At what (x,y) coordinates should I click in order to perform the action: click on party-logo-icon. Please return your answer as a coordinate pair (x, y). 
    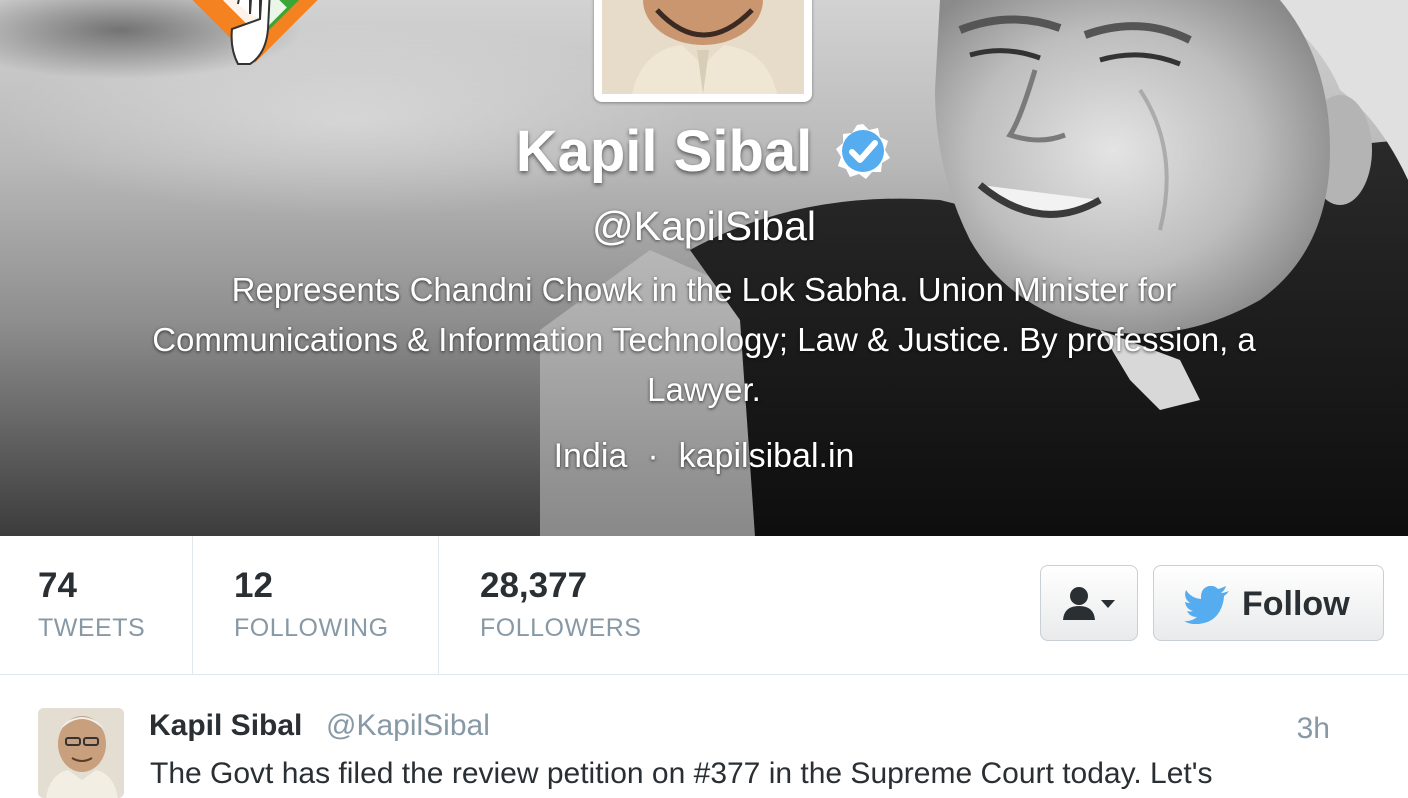
    Looking at the image, I should click on (255, 32).